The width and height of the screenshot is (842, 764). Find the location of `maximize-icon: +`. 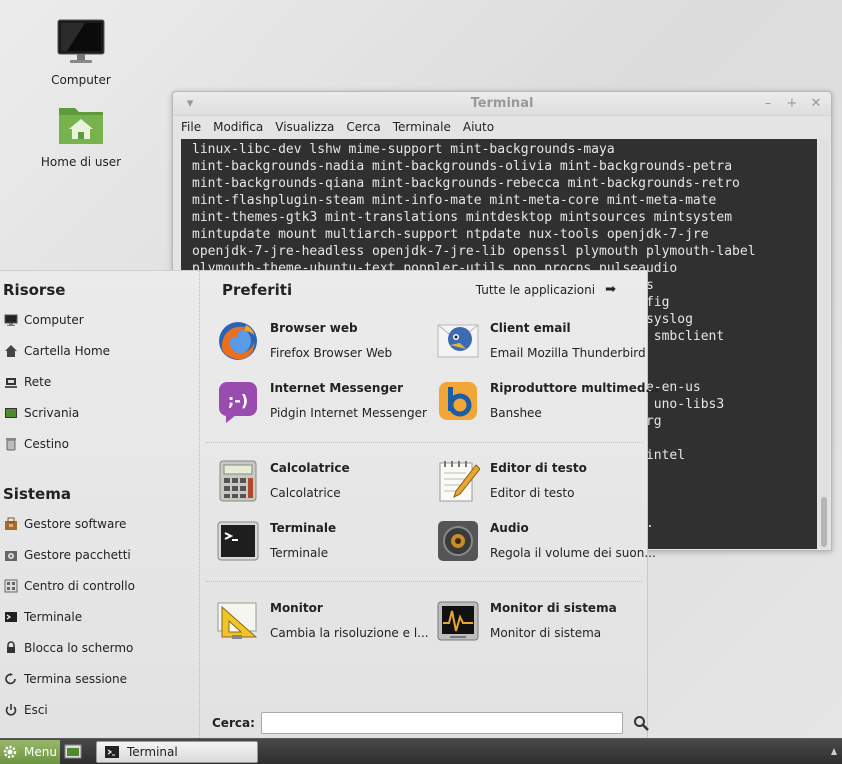

maximize-icon: + is located at coordinates (792, 104).